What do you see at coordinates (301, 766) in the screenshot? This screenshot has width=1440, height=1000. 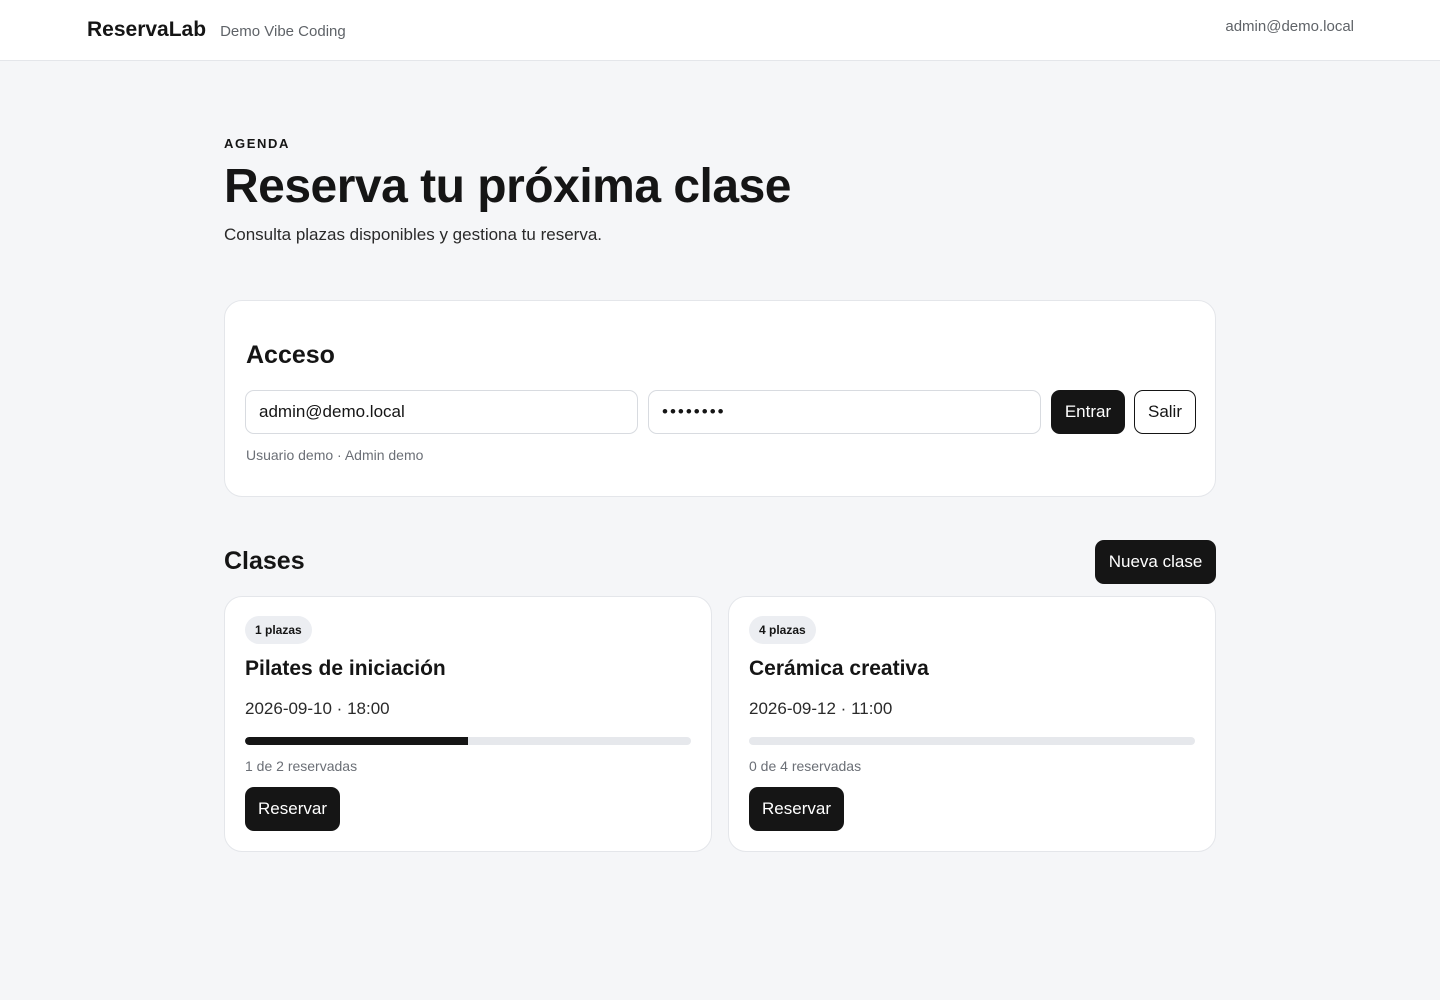 I see `reservation-count: 1 de 2 reservadas` at bounding box center [301, 766].